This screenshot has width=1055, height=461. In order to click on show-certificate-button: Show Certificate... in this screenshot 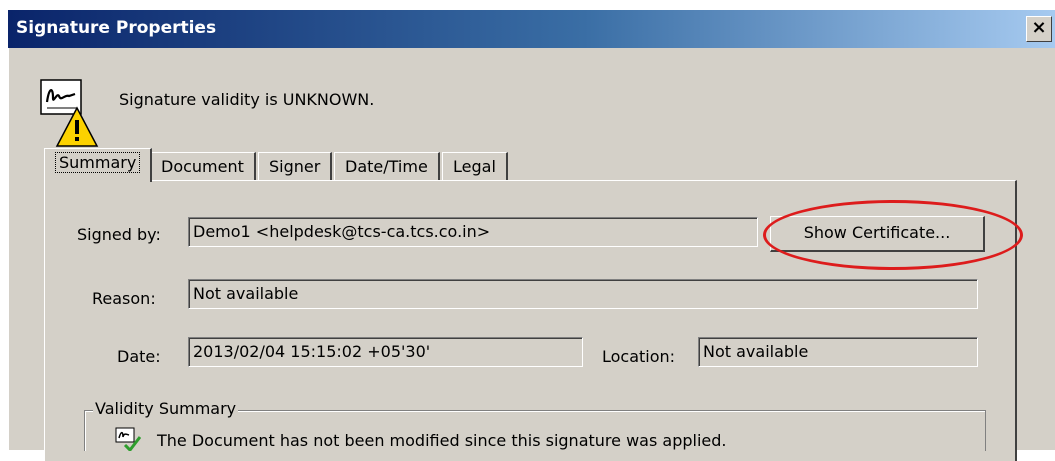, I will do `click(877, 234)`.